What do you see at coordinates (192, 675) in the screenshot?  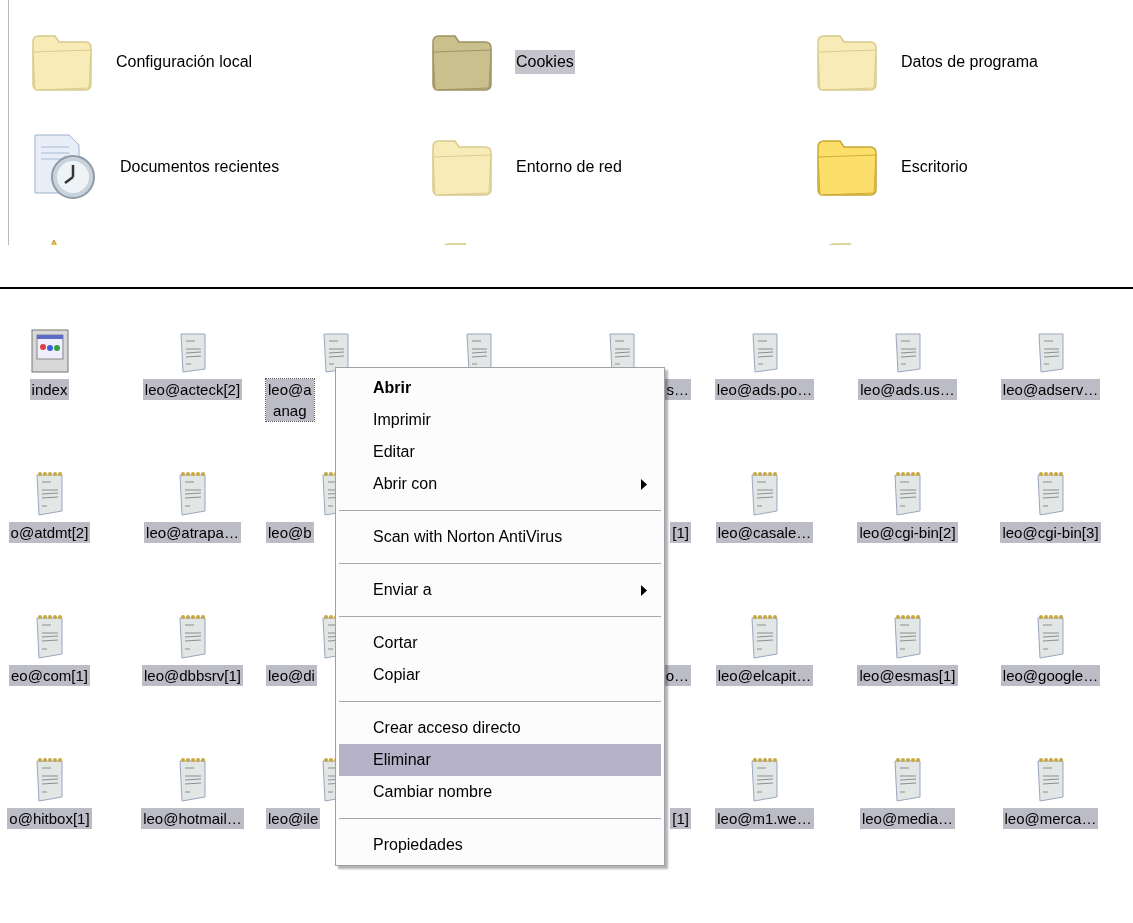 I see `file-label: leo@dbbsrv[1]` at bounding box center [192, 675].